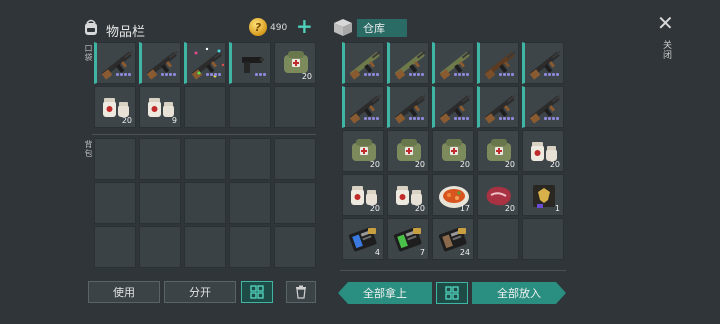 This screenshot has width=720, height=324. Describe the element at coordinates (498, 195) in the screenshot. I see `storage-slot-raw-meat: 20` at that location.